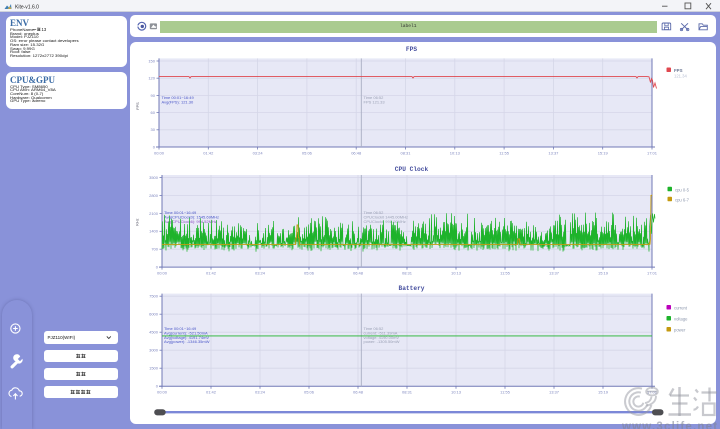  I want to click on svg-text: 2100, so click(154, 213).